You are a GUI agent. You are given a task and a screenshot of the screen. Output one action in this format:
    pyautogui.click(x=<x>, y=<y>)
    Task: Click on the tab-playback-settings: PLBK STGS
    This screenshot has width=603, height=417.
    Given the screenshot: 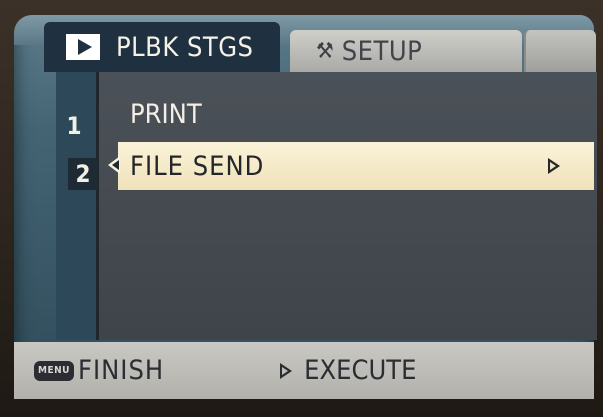 What is the action you would take?
    pyautogui.click(x=162, y=47)
    